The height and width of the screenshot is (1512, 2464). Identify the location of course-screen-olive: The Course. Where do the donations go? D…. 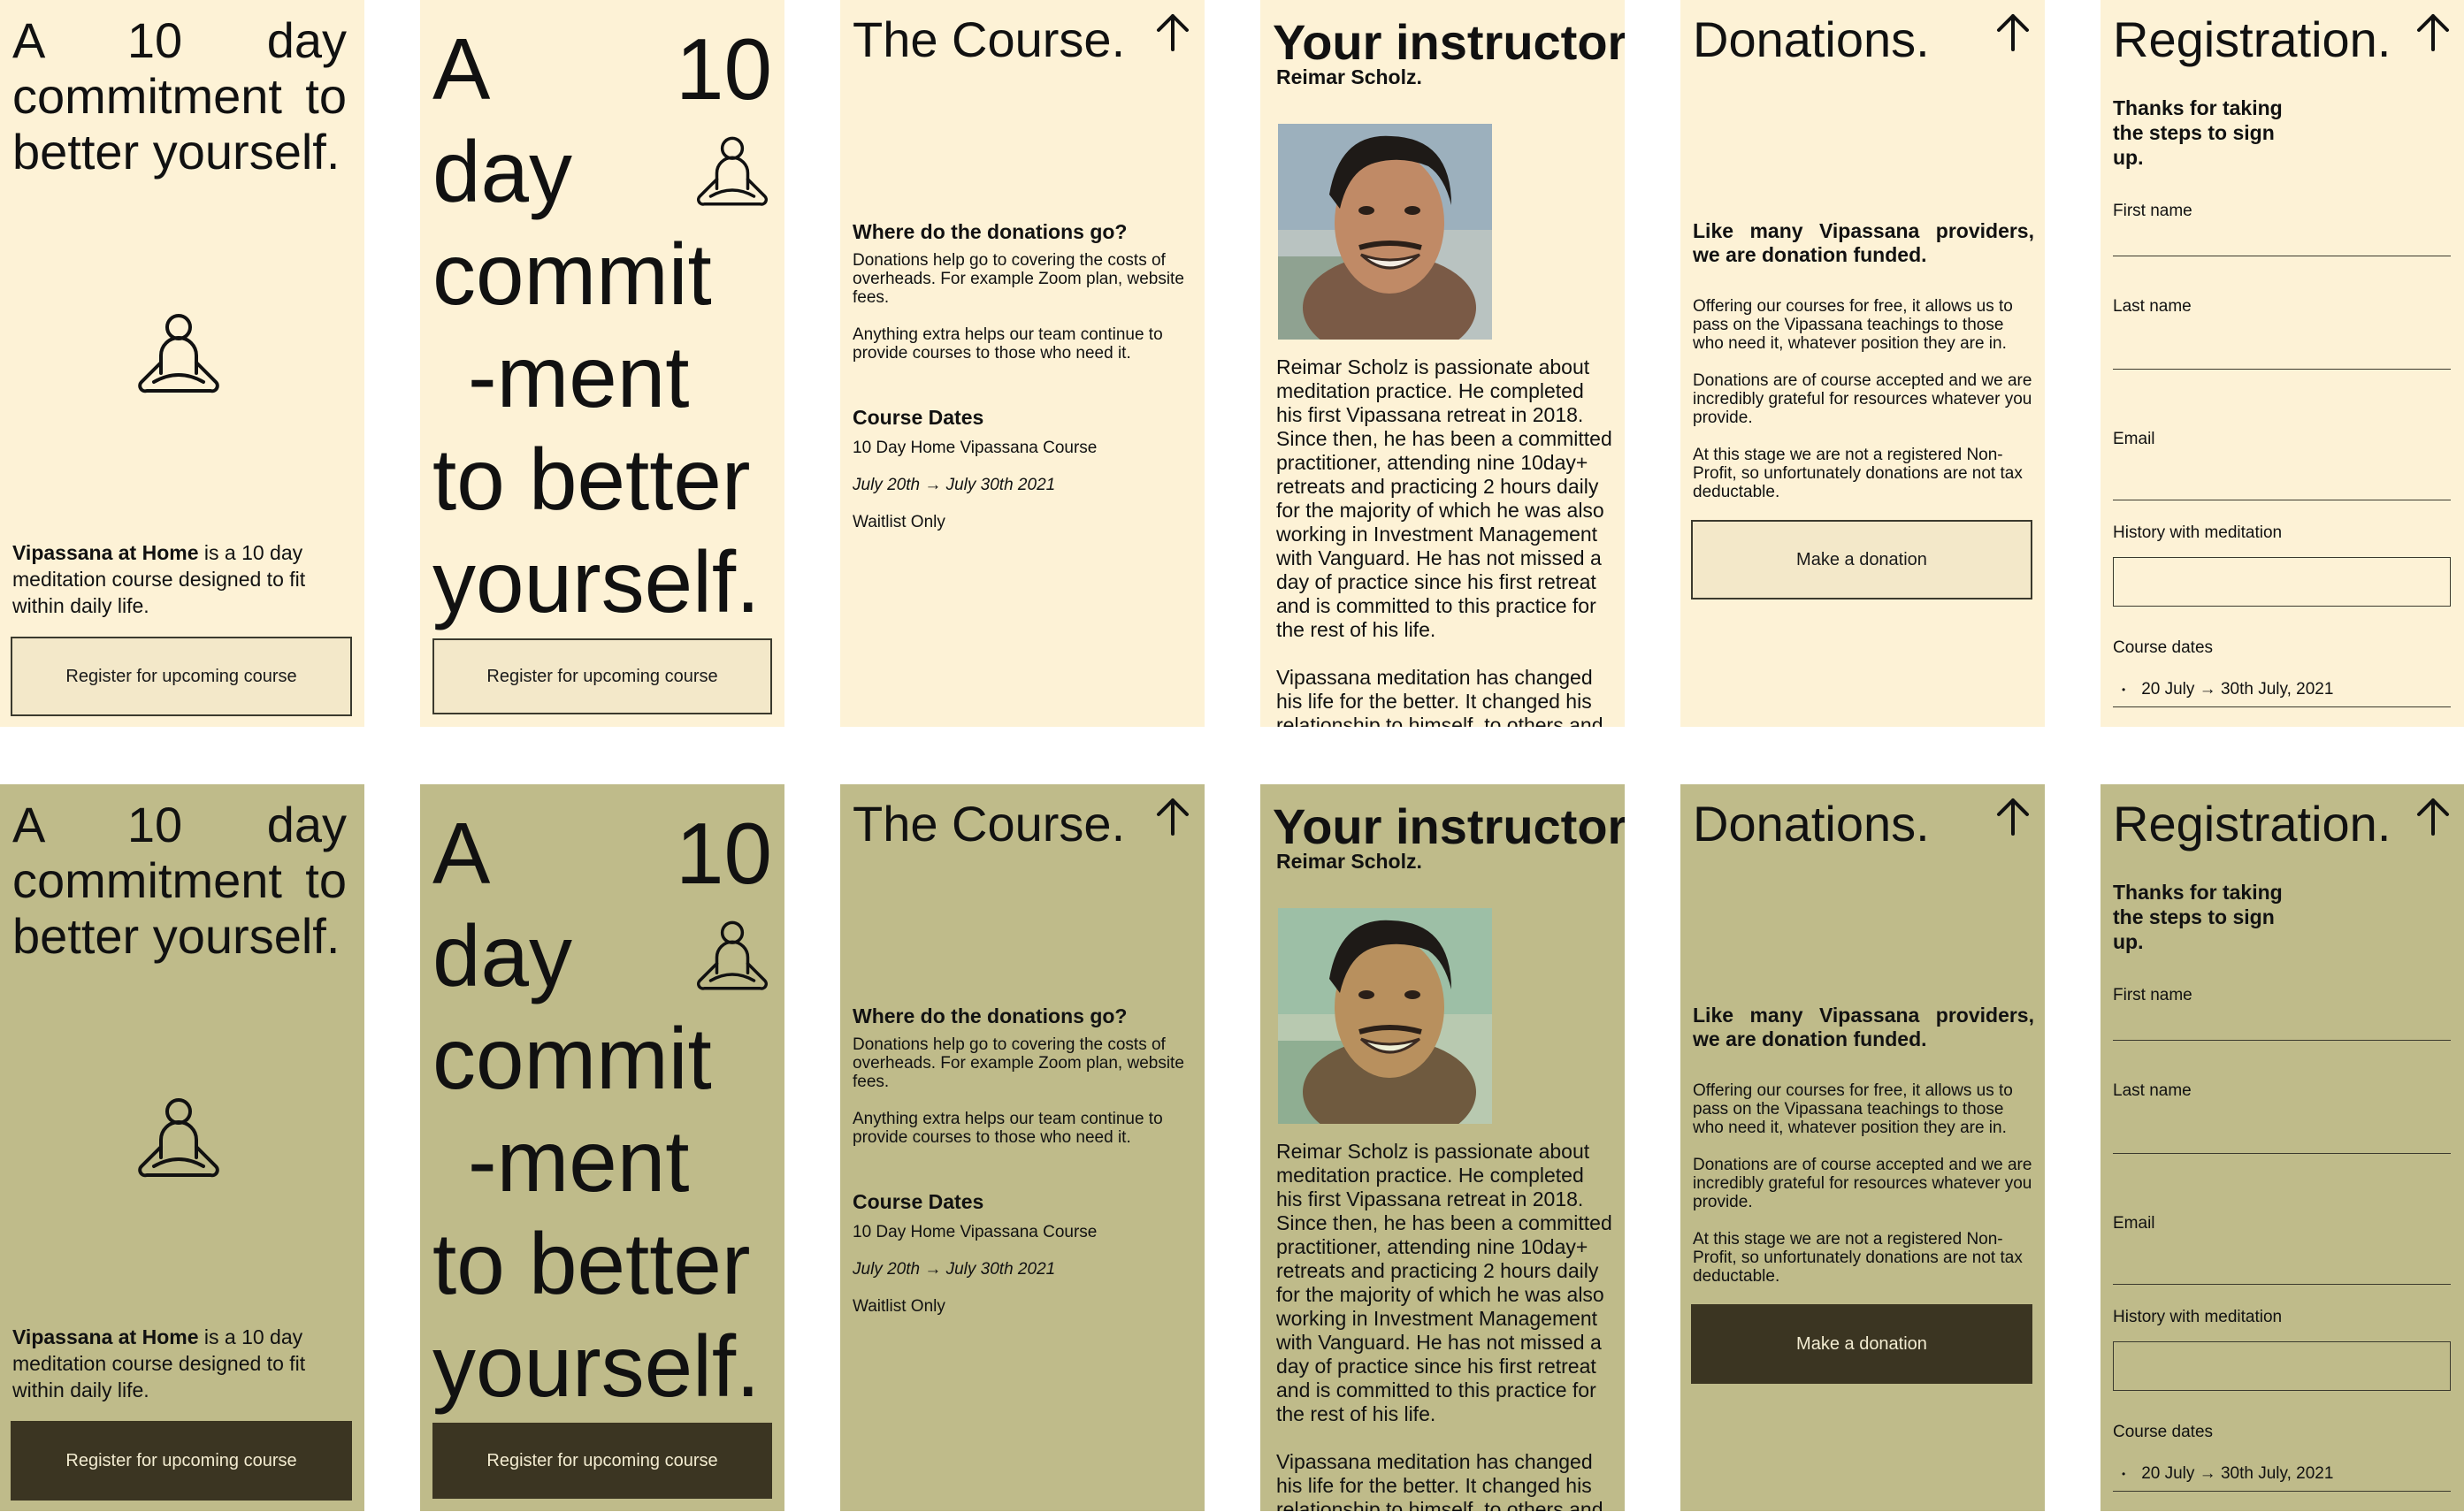
(1022, 1147).